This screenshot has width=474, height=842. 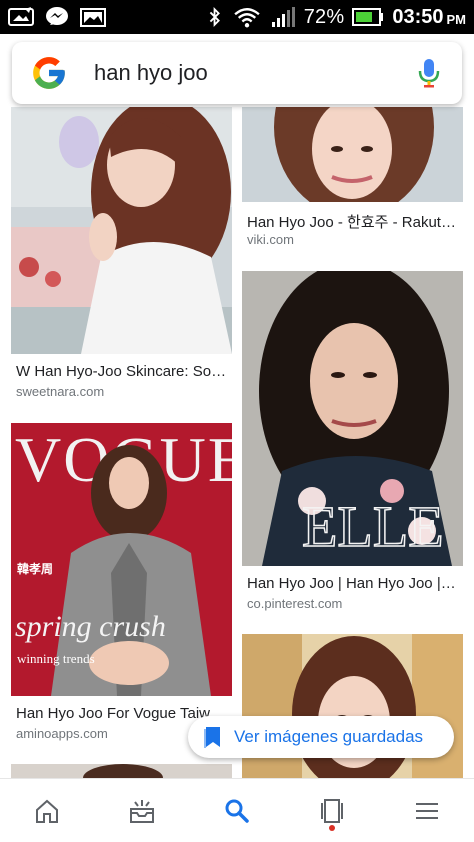 What do you see at coordinates (456, 19) in the screenshot?
I see `clock-ampm: PM` at bounding box center [456, 19].